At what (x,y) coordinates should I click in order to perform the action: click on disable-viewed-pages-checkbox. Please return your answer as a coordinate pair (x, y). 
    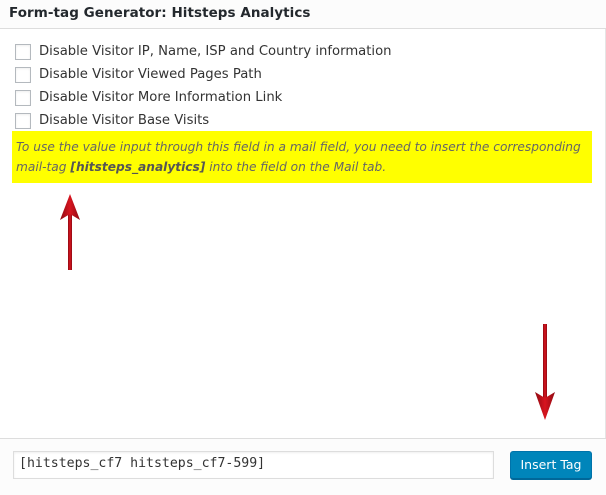
    Looking at the image, I should click on (23, 74).